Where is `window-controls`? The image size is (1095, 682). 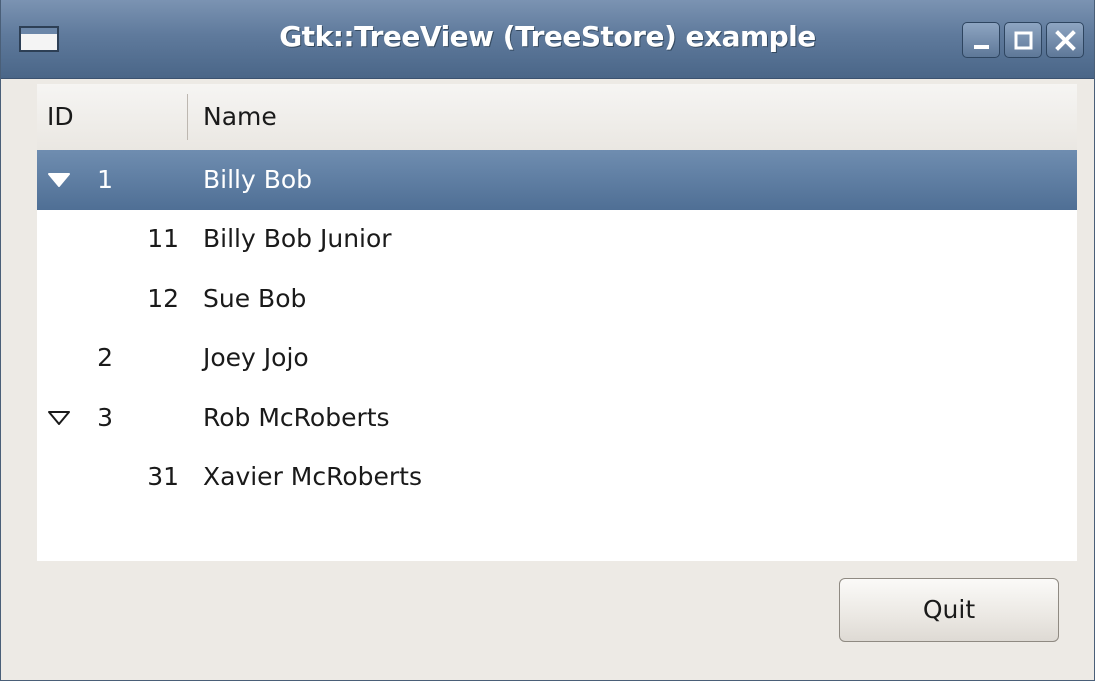 window-controls is located at coordinates (1023, 40).